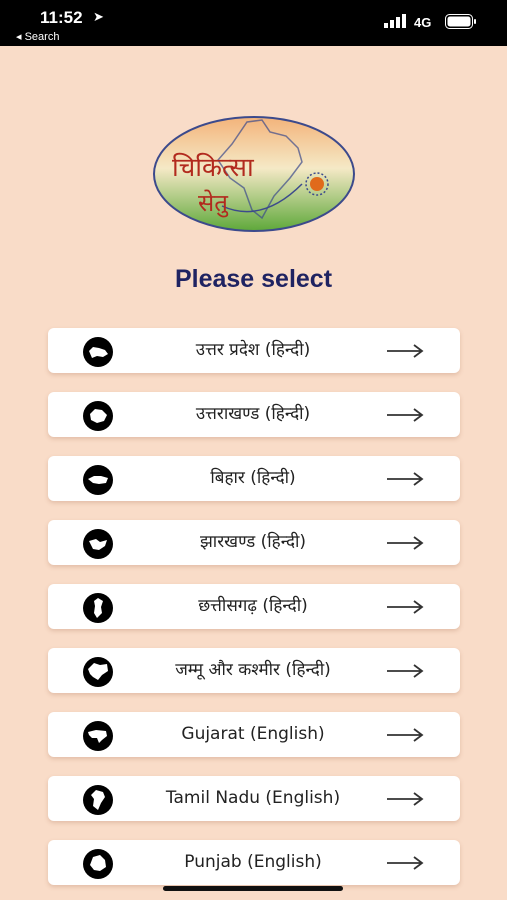 Image resolution: width=507 pixels, height=900 pixels. I want to click on state-item-bihar: बिहार (हिन्दी), so click(254, 478).